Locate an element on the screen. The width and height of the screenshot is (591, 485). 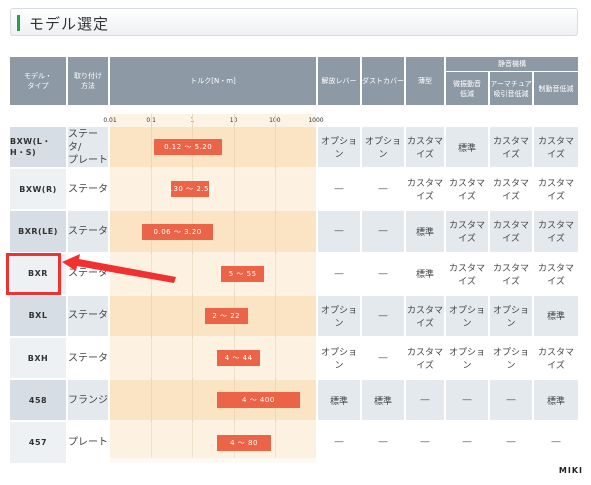
brand-logo: MIKI is located at coordinates (570, 470).